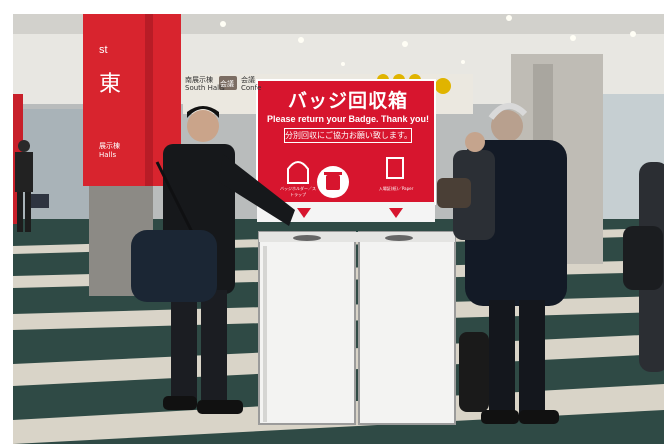 This screenshot has width=664, height=444. I want to click on banner-badge-text: 会議, so click(227, 84).